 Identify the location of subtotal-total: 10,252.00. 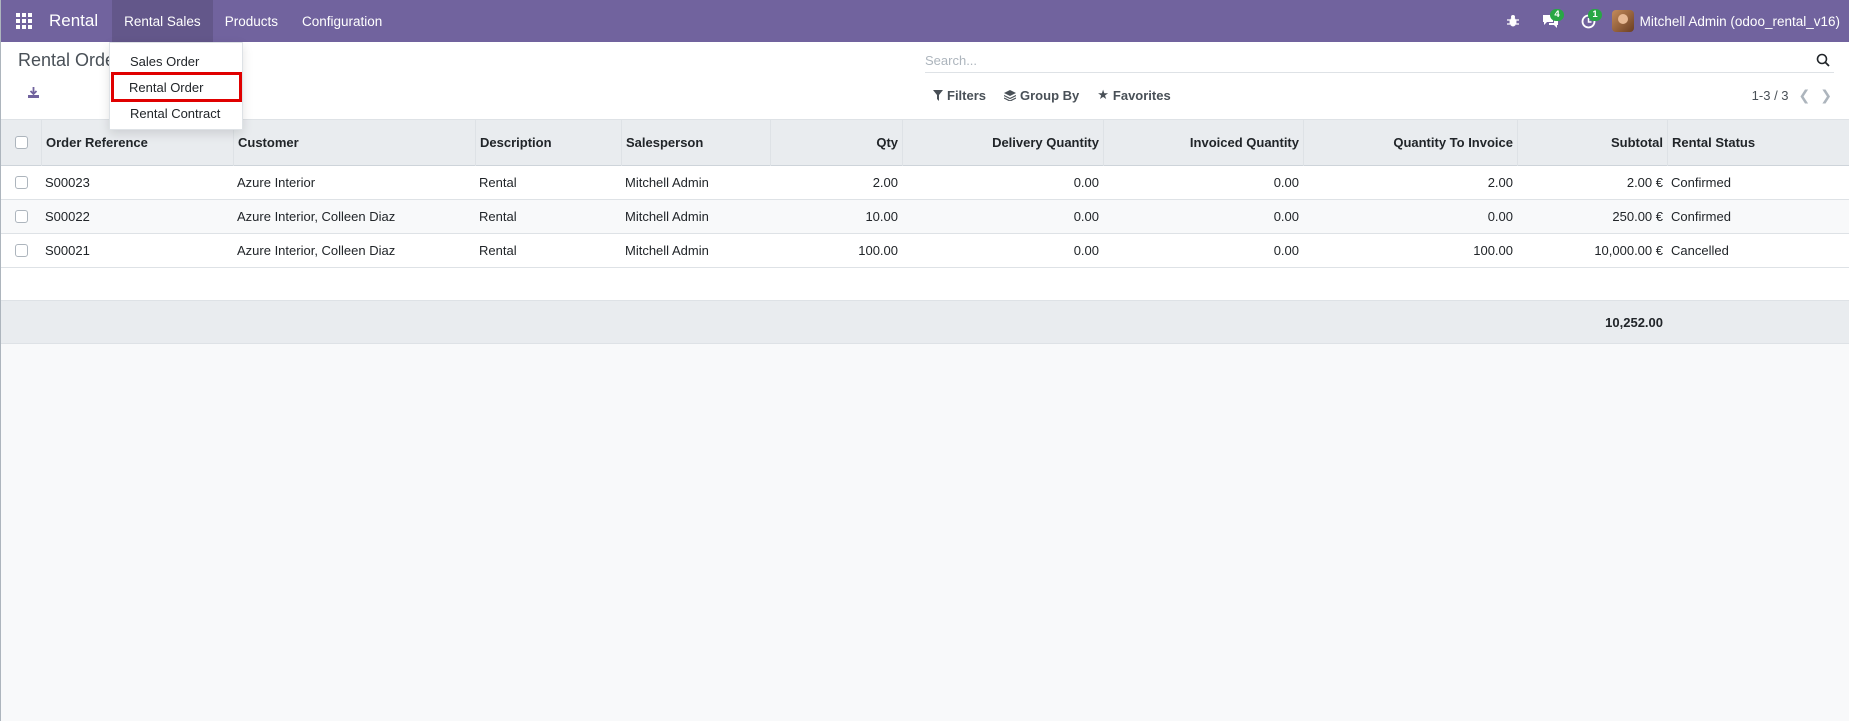
(1634, 322).